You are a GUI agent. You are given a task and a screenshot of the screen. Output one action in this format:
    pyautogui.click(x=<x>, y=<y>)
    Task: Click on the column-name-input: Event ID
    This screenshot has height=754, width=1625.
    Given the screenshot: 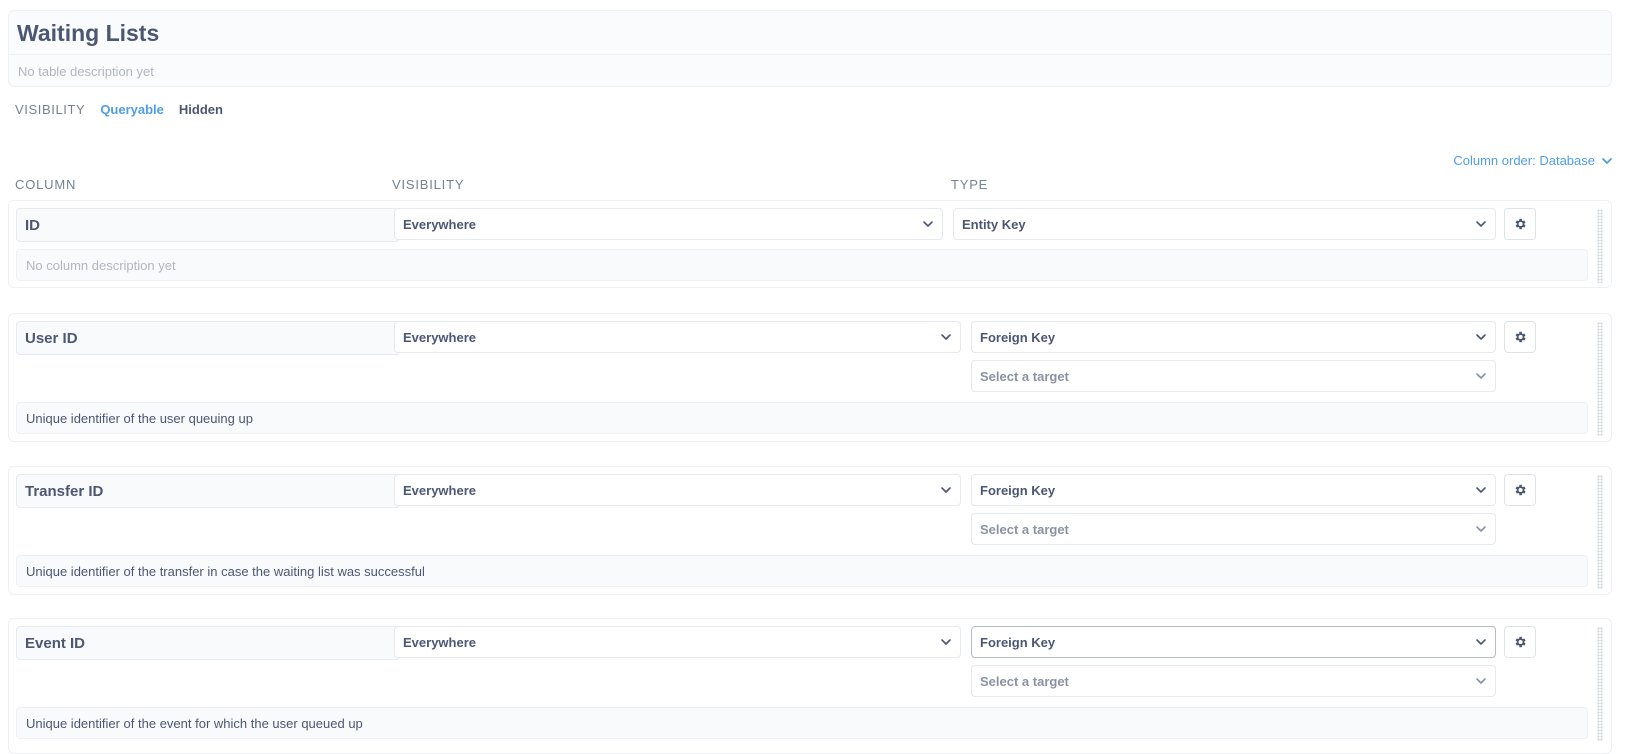 What is the action you would take?
    pyautogui.click(x=208, y=643)
    